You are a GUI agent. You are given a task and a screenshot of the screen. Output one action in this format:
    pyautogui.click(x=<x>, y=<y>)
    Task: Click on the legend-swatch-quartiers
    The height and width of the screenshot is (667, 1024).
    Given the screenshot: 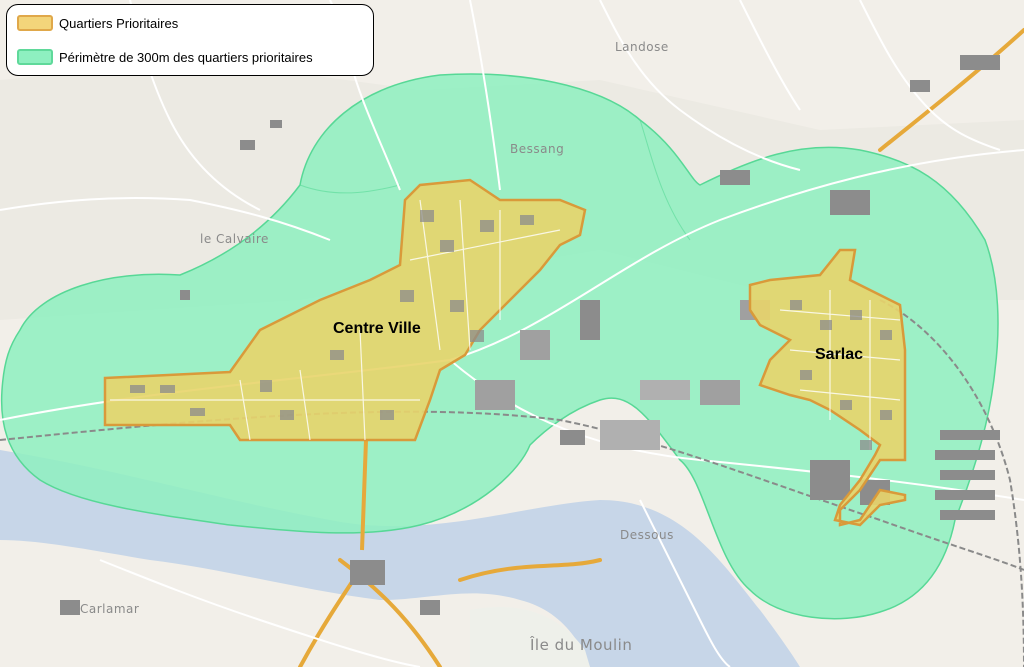 What is the action you would take?
    pyautogui.click(x=35, y=23)
    